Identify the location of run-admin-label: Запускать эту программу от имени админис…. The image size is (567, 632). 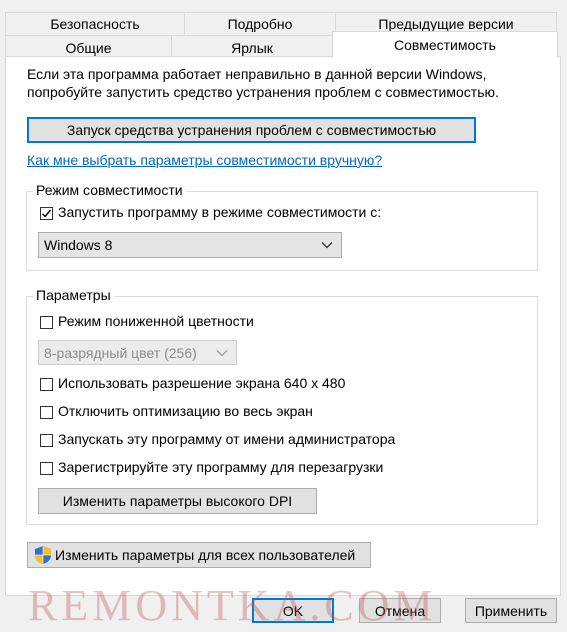
(227, 439).